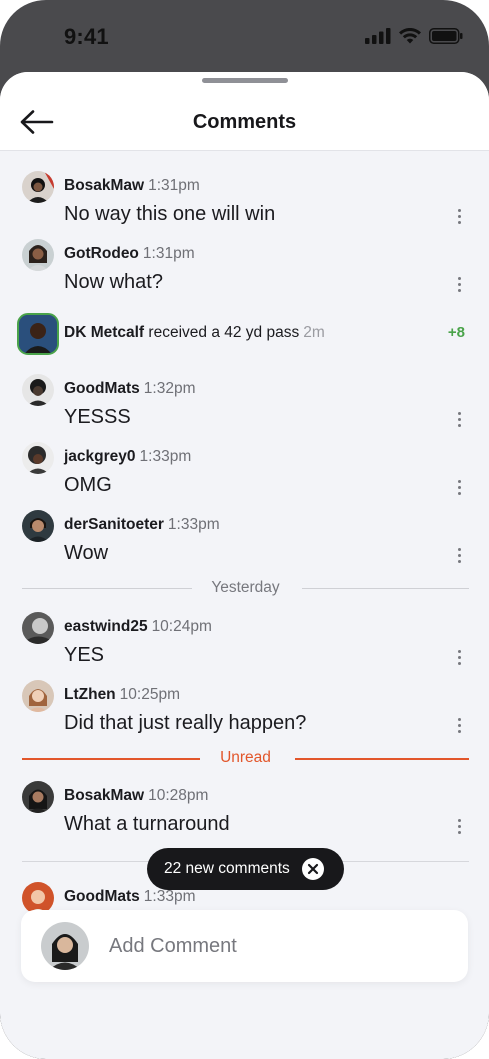 The image size is (489, 1059). I want to click on comment-text: OMG, so click(88, 485).